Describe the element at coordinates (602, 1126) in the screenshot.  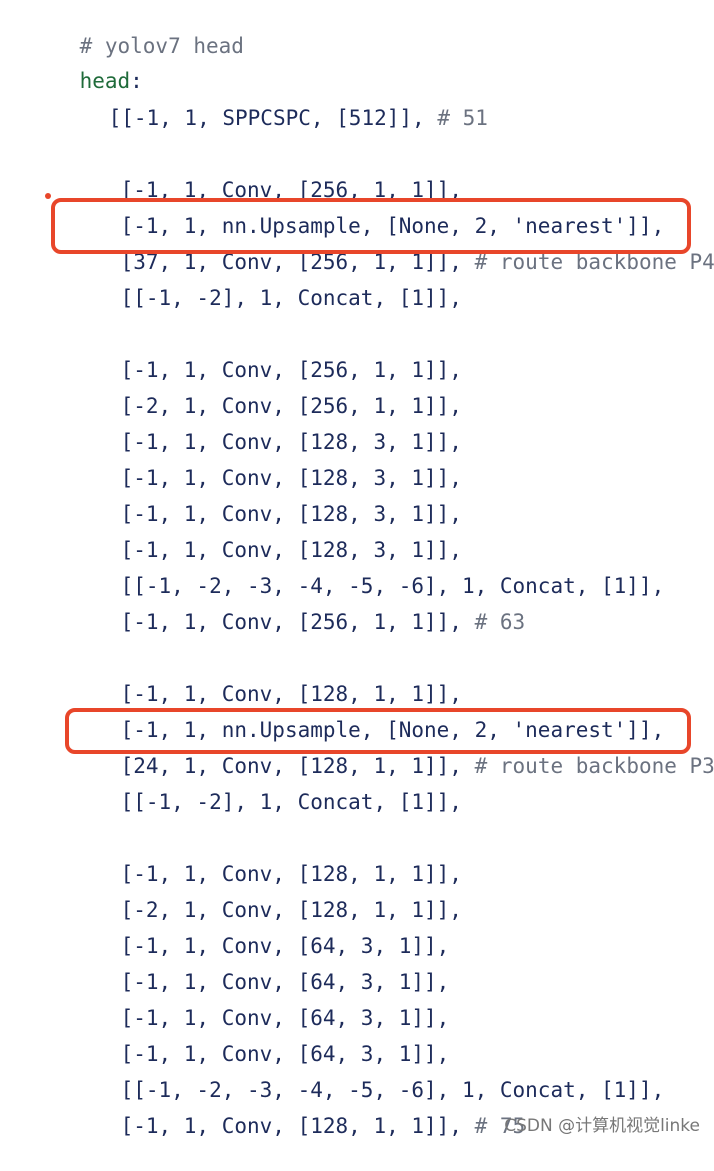
I see `watermark: CSDN @计算机视觉linke` at that location.